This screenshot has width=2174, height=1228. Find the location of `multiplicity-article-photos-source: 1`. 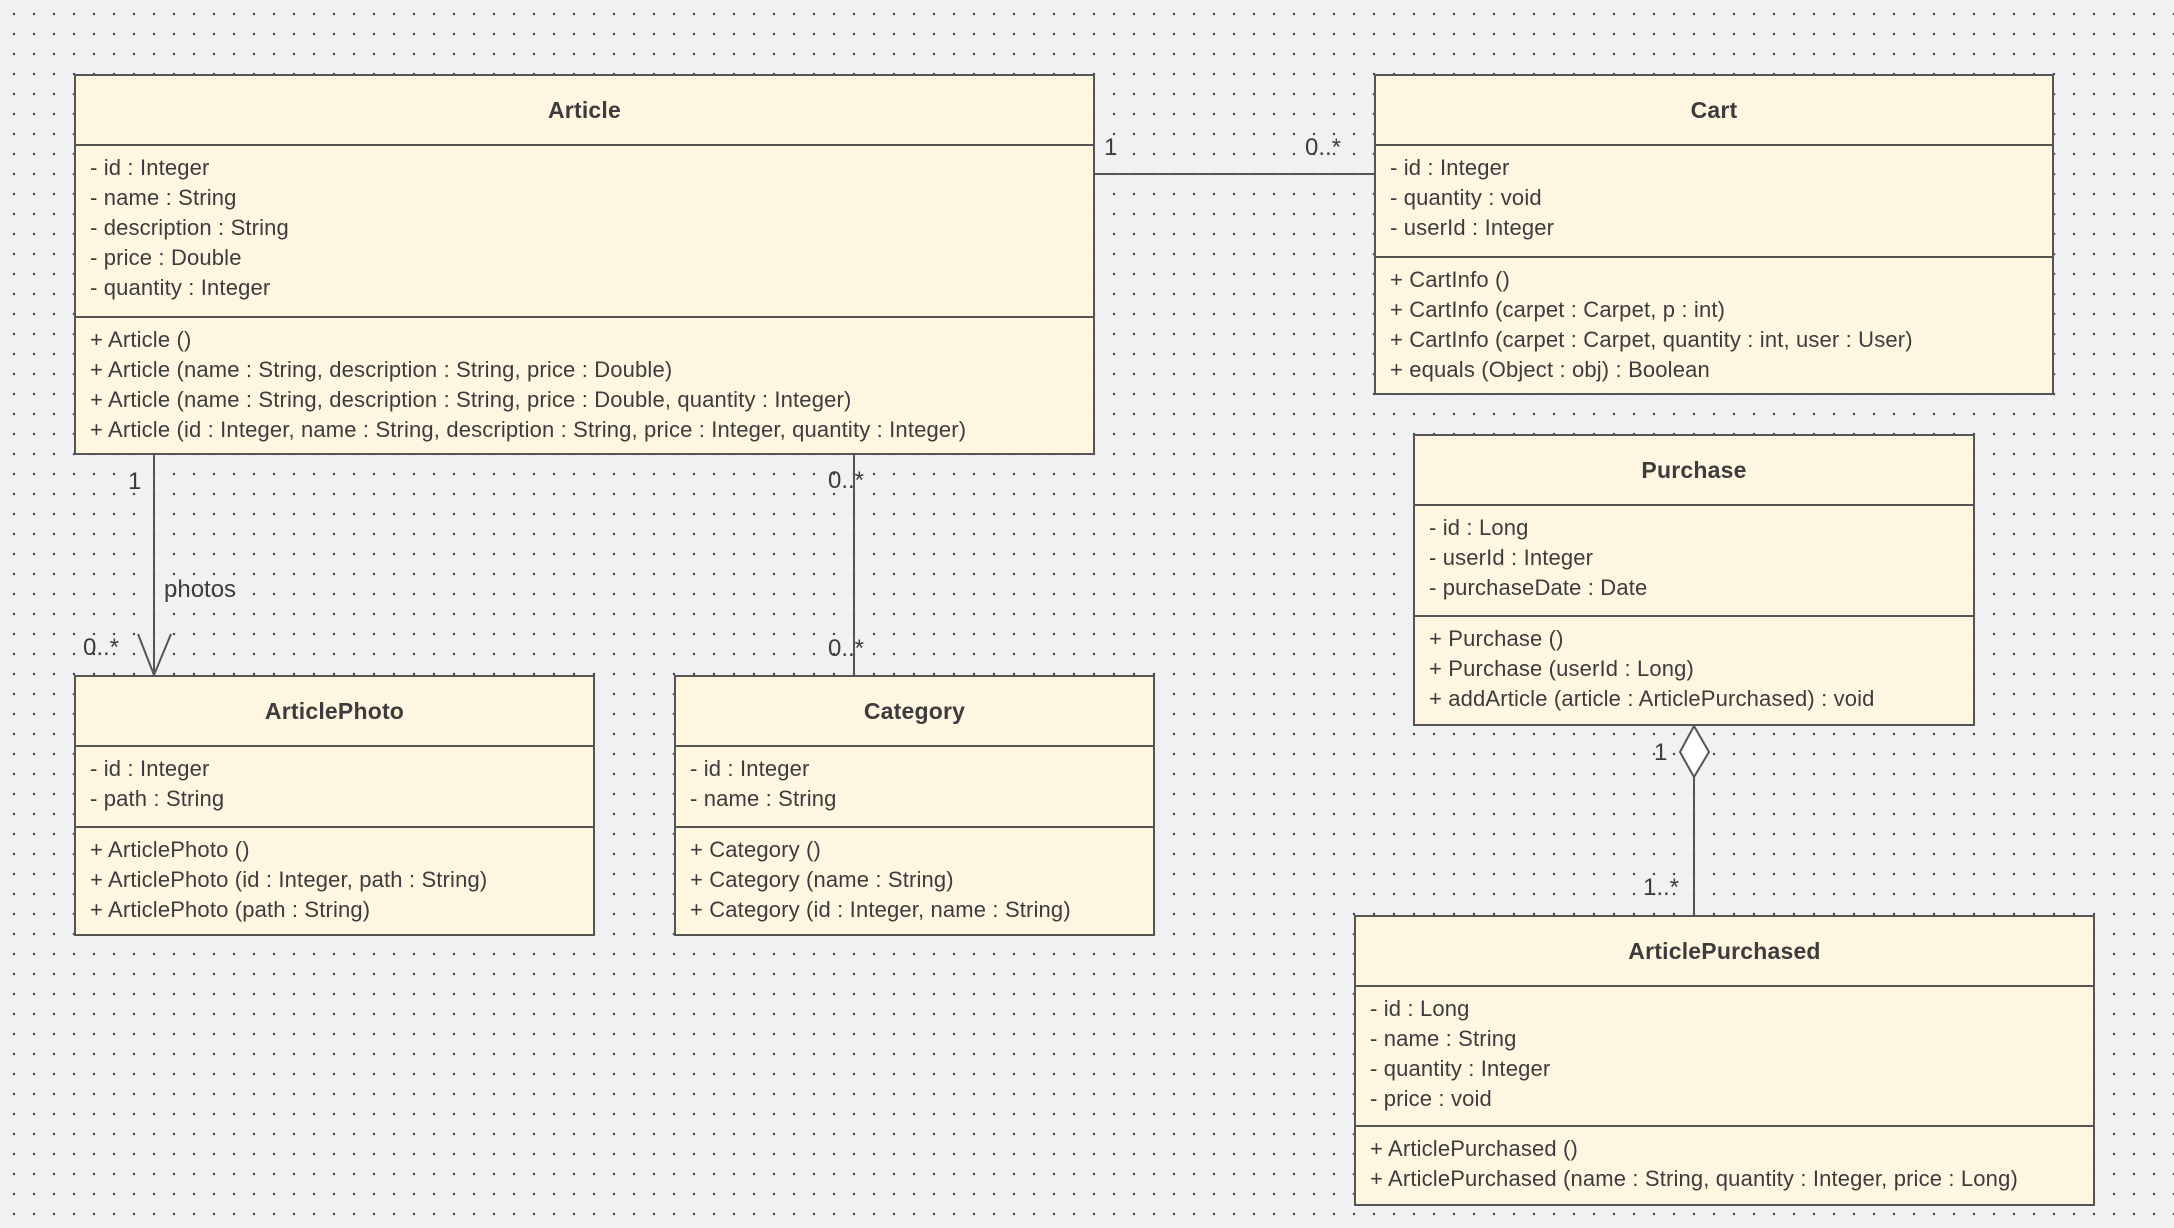

multiplicity-article-photos-source: 1 is located at coordinates (135, 481).